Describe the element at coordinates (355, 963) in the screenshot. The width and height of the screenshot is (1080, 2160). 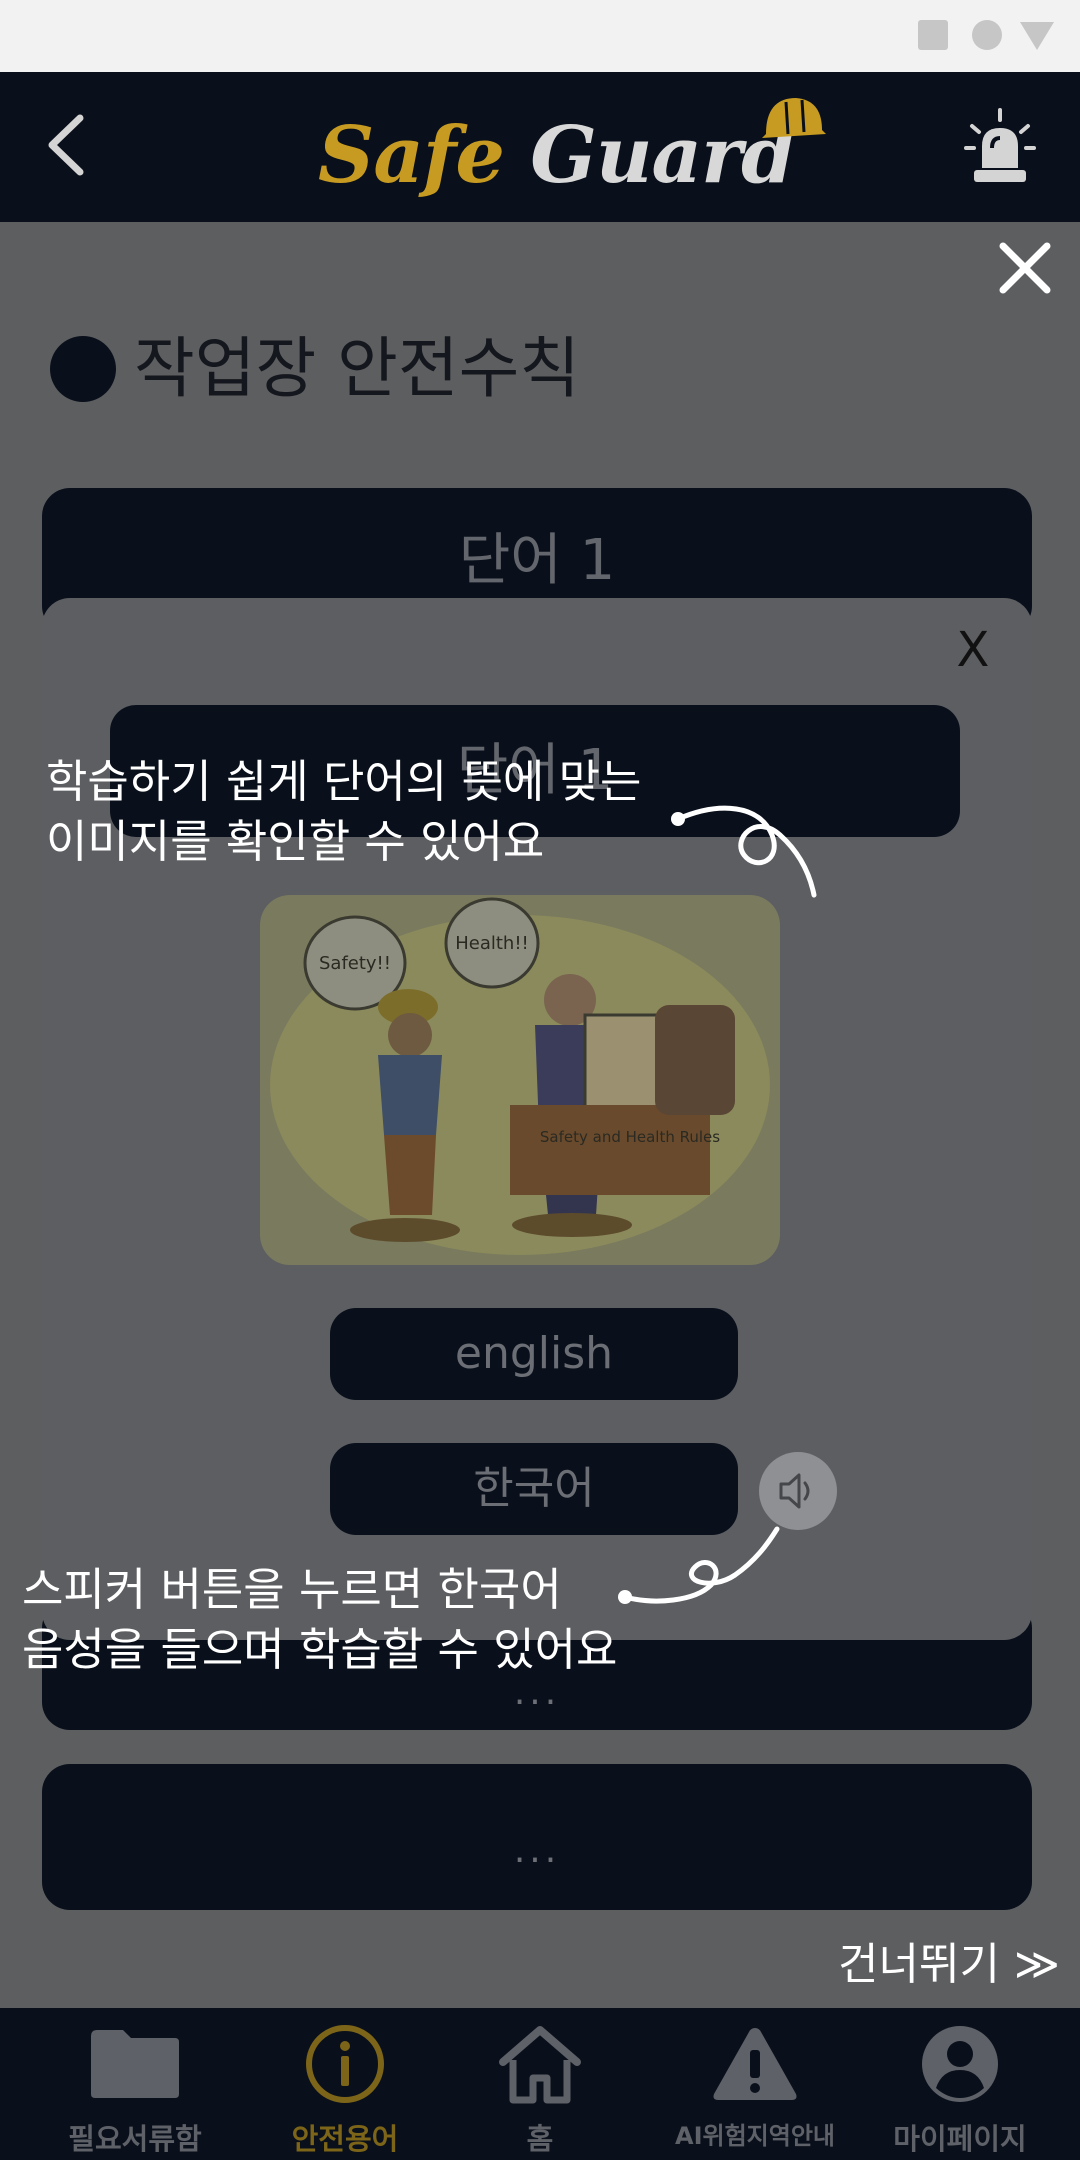
I see `bubble-text-safety: Safety!!` at that location.